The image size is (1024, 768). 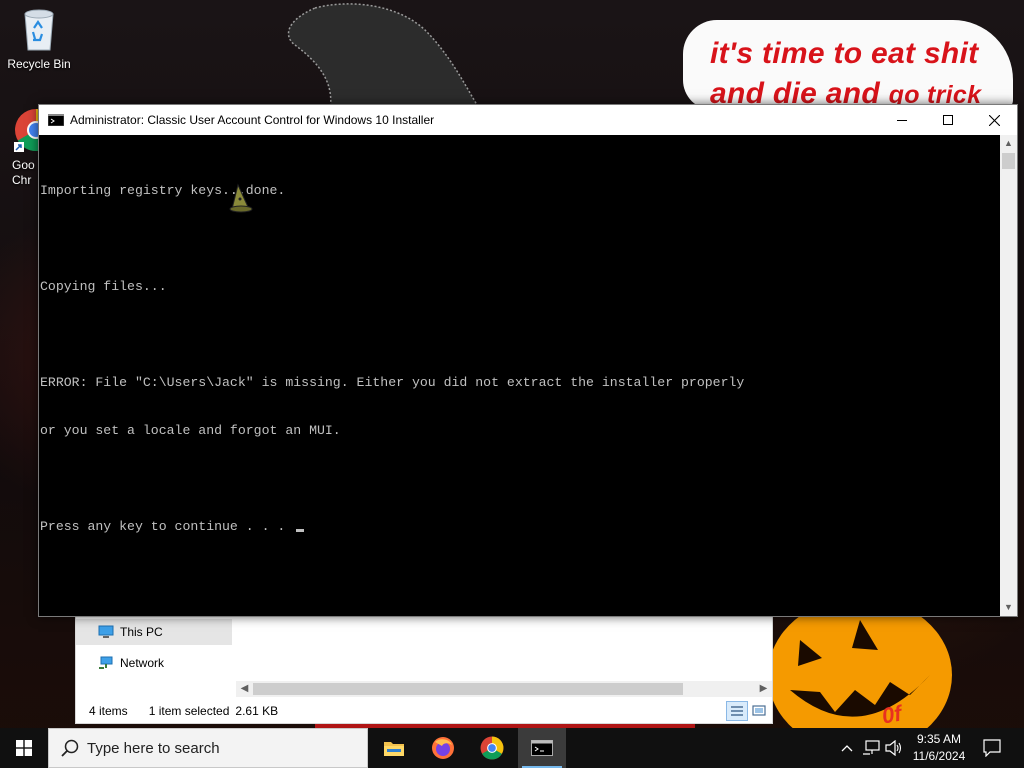 I want to click on folder-icon, so click(x=394, y=749).